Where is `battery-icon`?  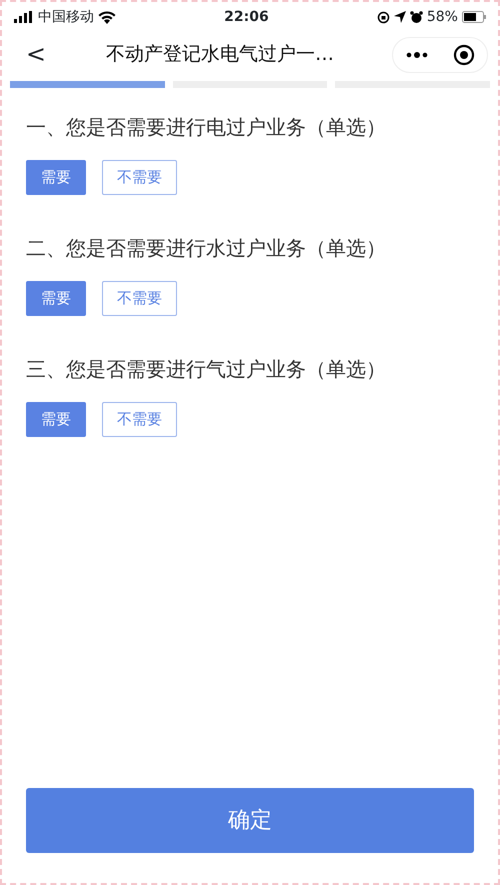 battery-icon is located at coordinates (474, 17).